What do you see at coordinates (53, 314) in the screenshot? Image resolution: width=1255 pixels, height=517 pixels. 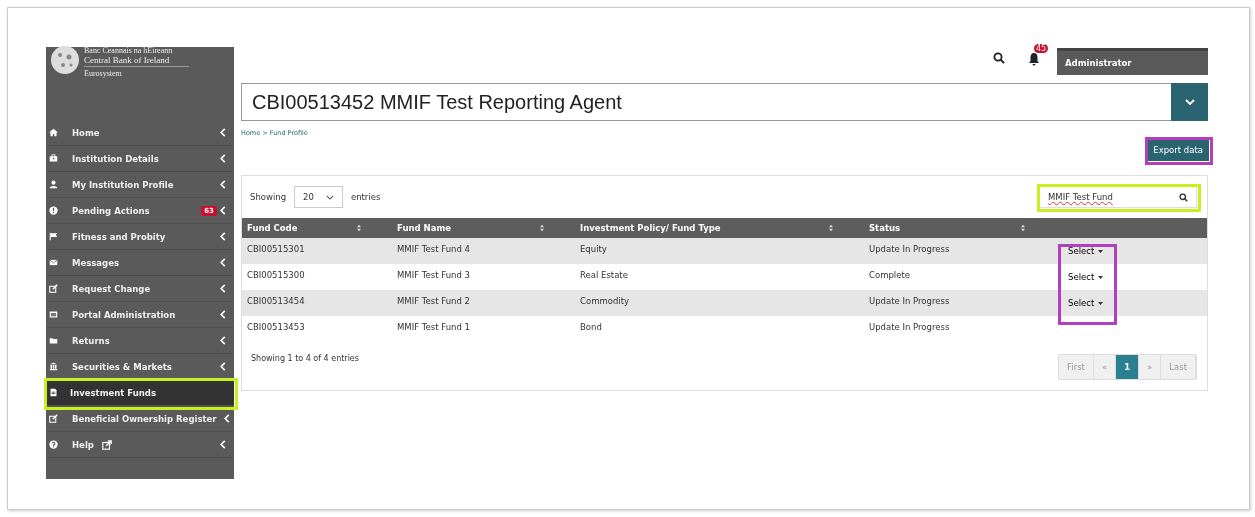 I see `window-icon` at bounding box center [53, 314].